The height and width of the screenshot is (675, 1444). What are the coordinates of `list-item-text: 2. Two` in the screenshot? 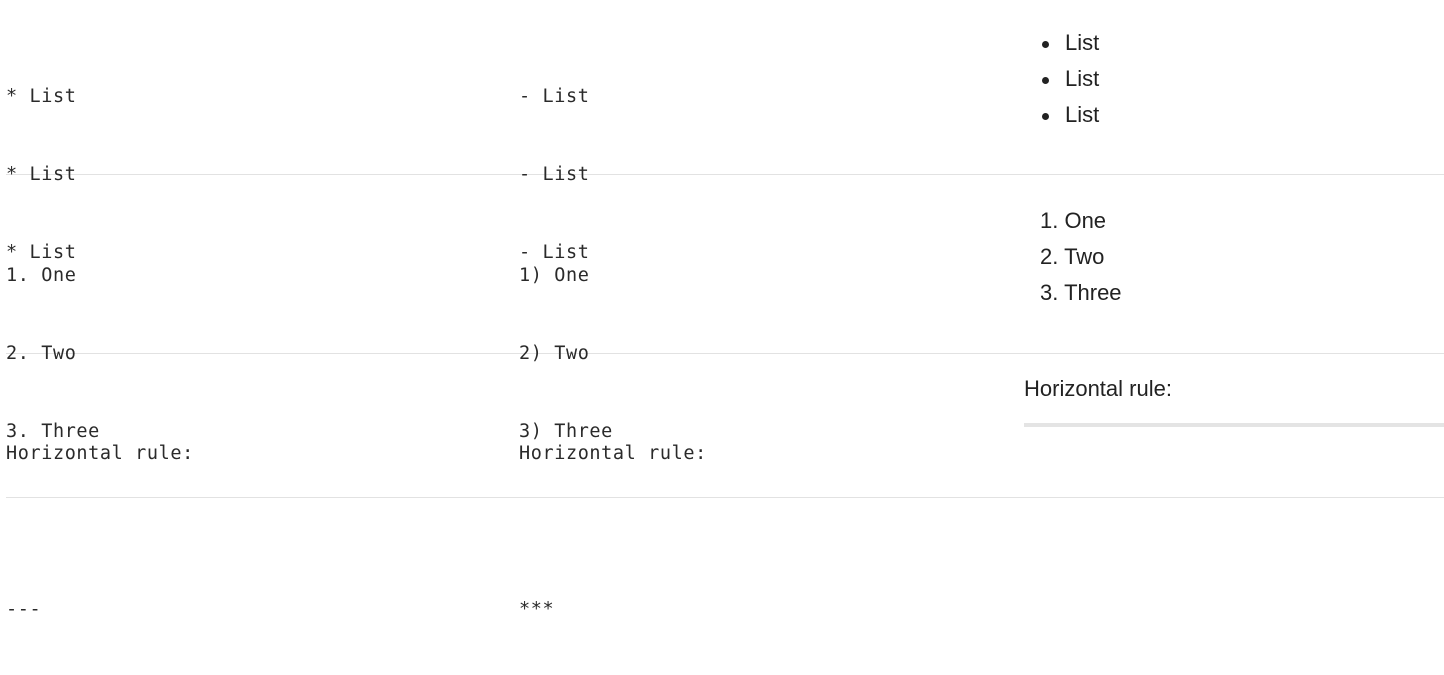 It's located at (1072, 256).